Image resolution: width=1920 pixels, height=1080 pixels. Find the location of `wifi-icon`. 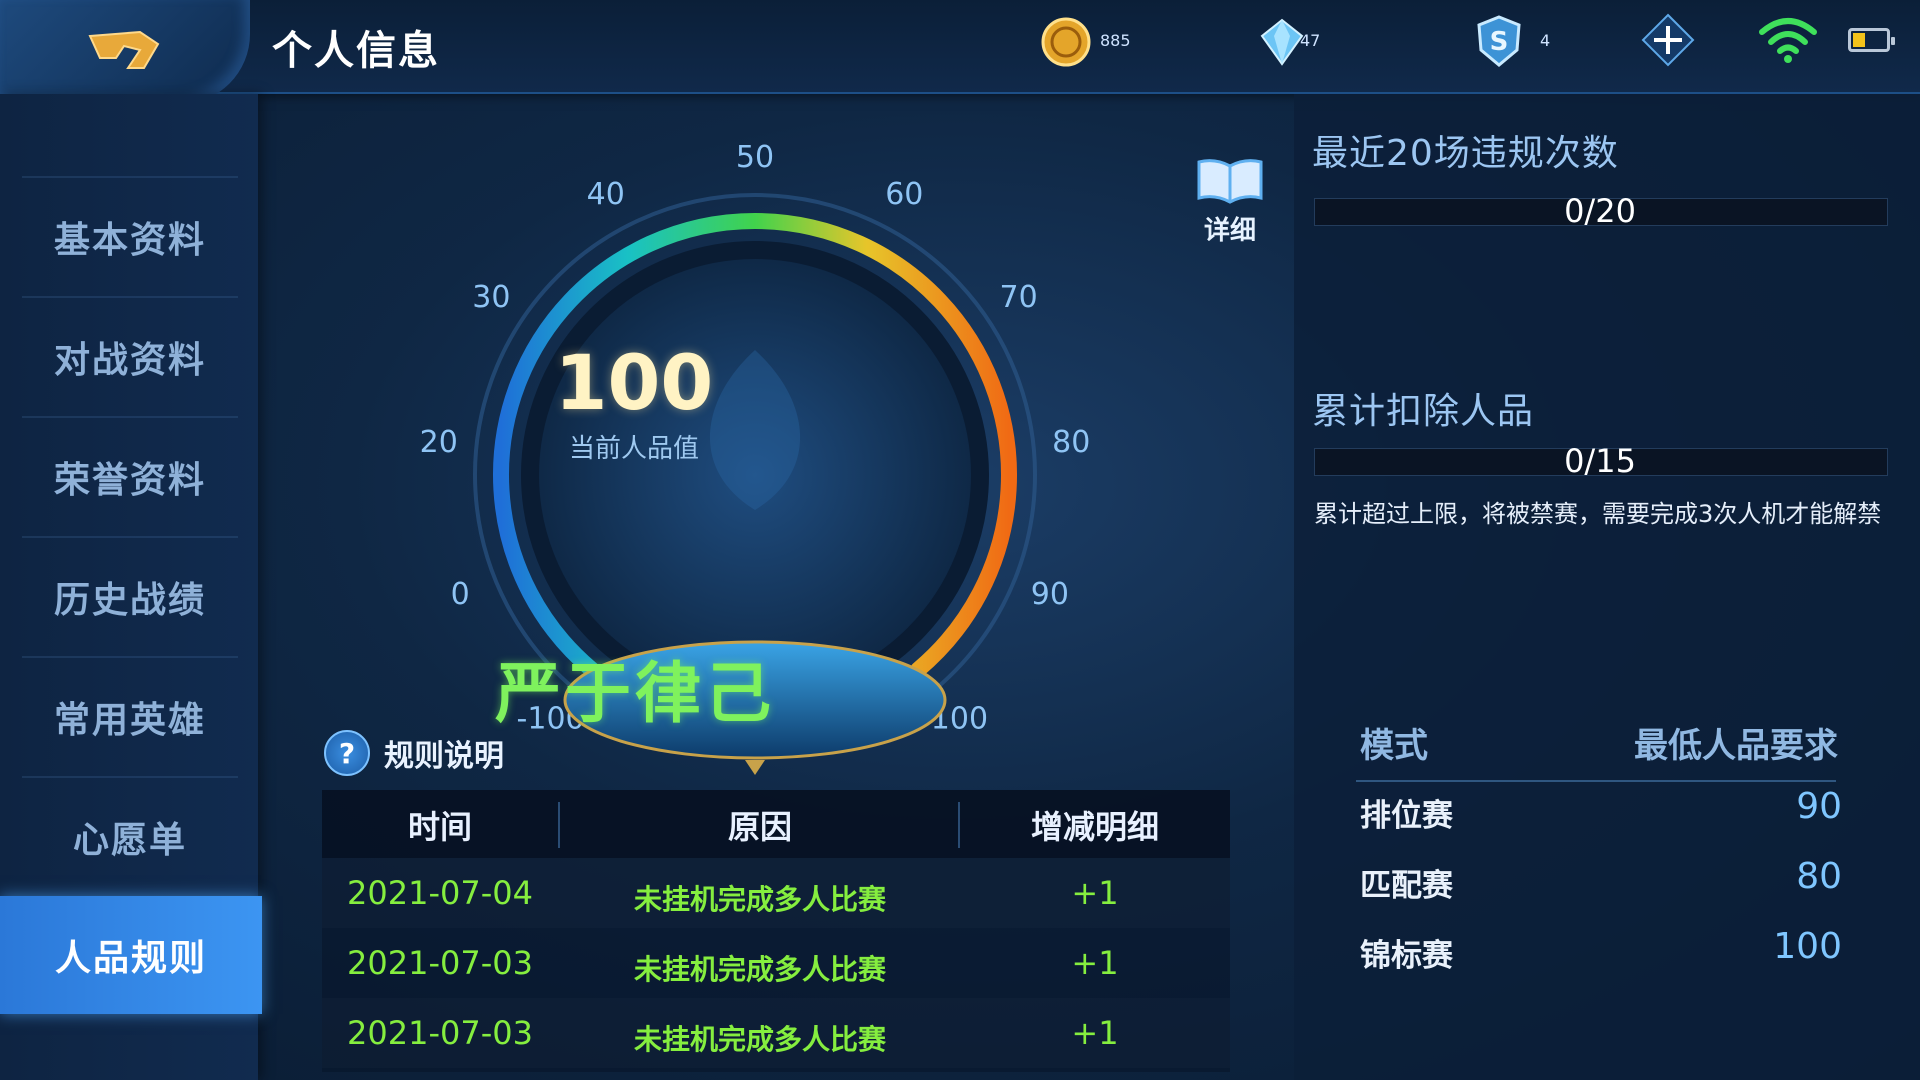

wifi-icon is located at coordinates (1788, 40).